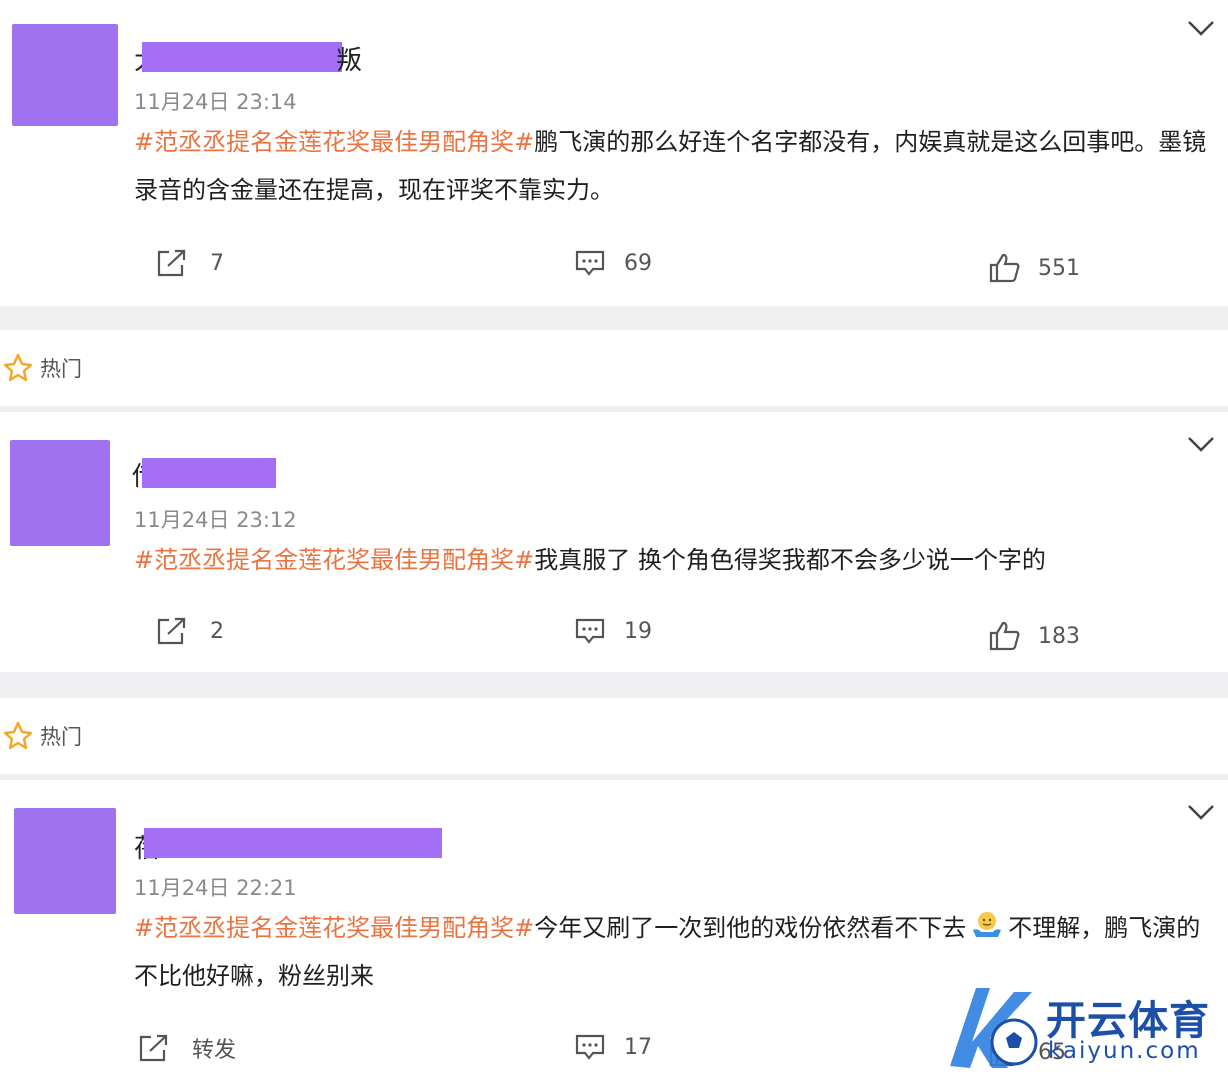 This screenshot has height=1080, width=1228. What do you see at coordinates (994, 1028) in the screenshot?
I see `logo-k-ball-icon` at bounding box center [994, 1028].